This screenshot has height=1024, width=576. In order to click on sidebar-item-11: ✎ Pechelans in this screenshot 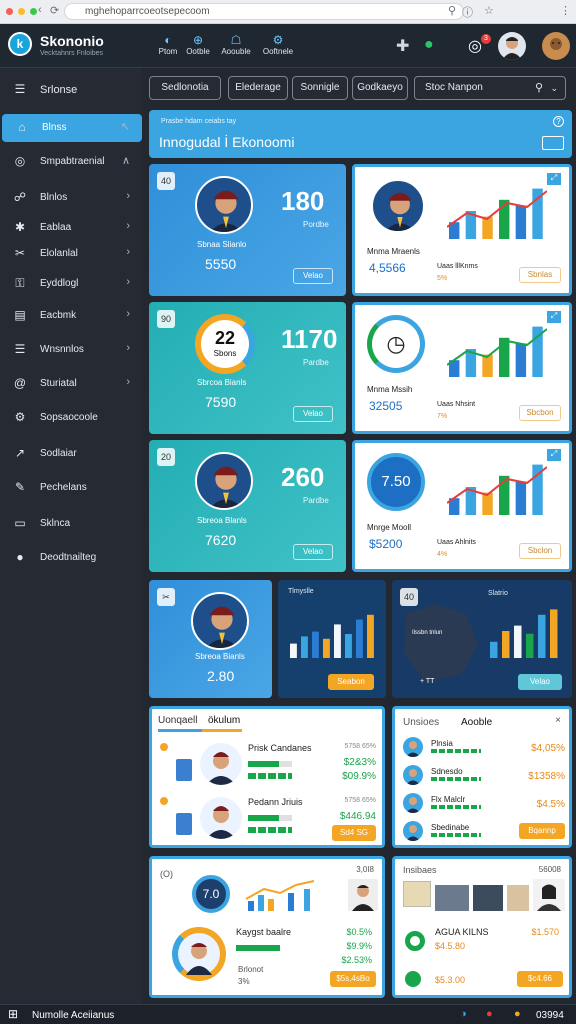, I will do `click(71, 488)`.